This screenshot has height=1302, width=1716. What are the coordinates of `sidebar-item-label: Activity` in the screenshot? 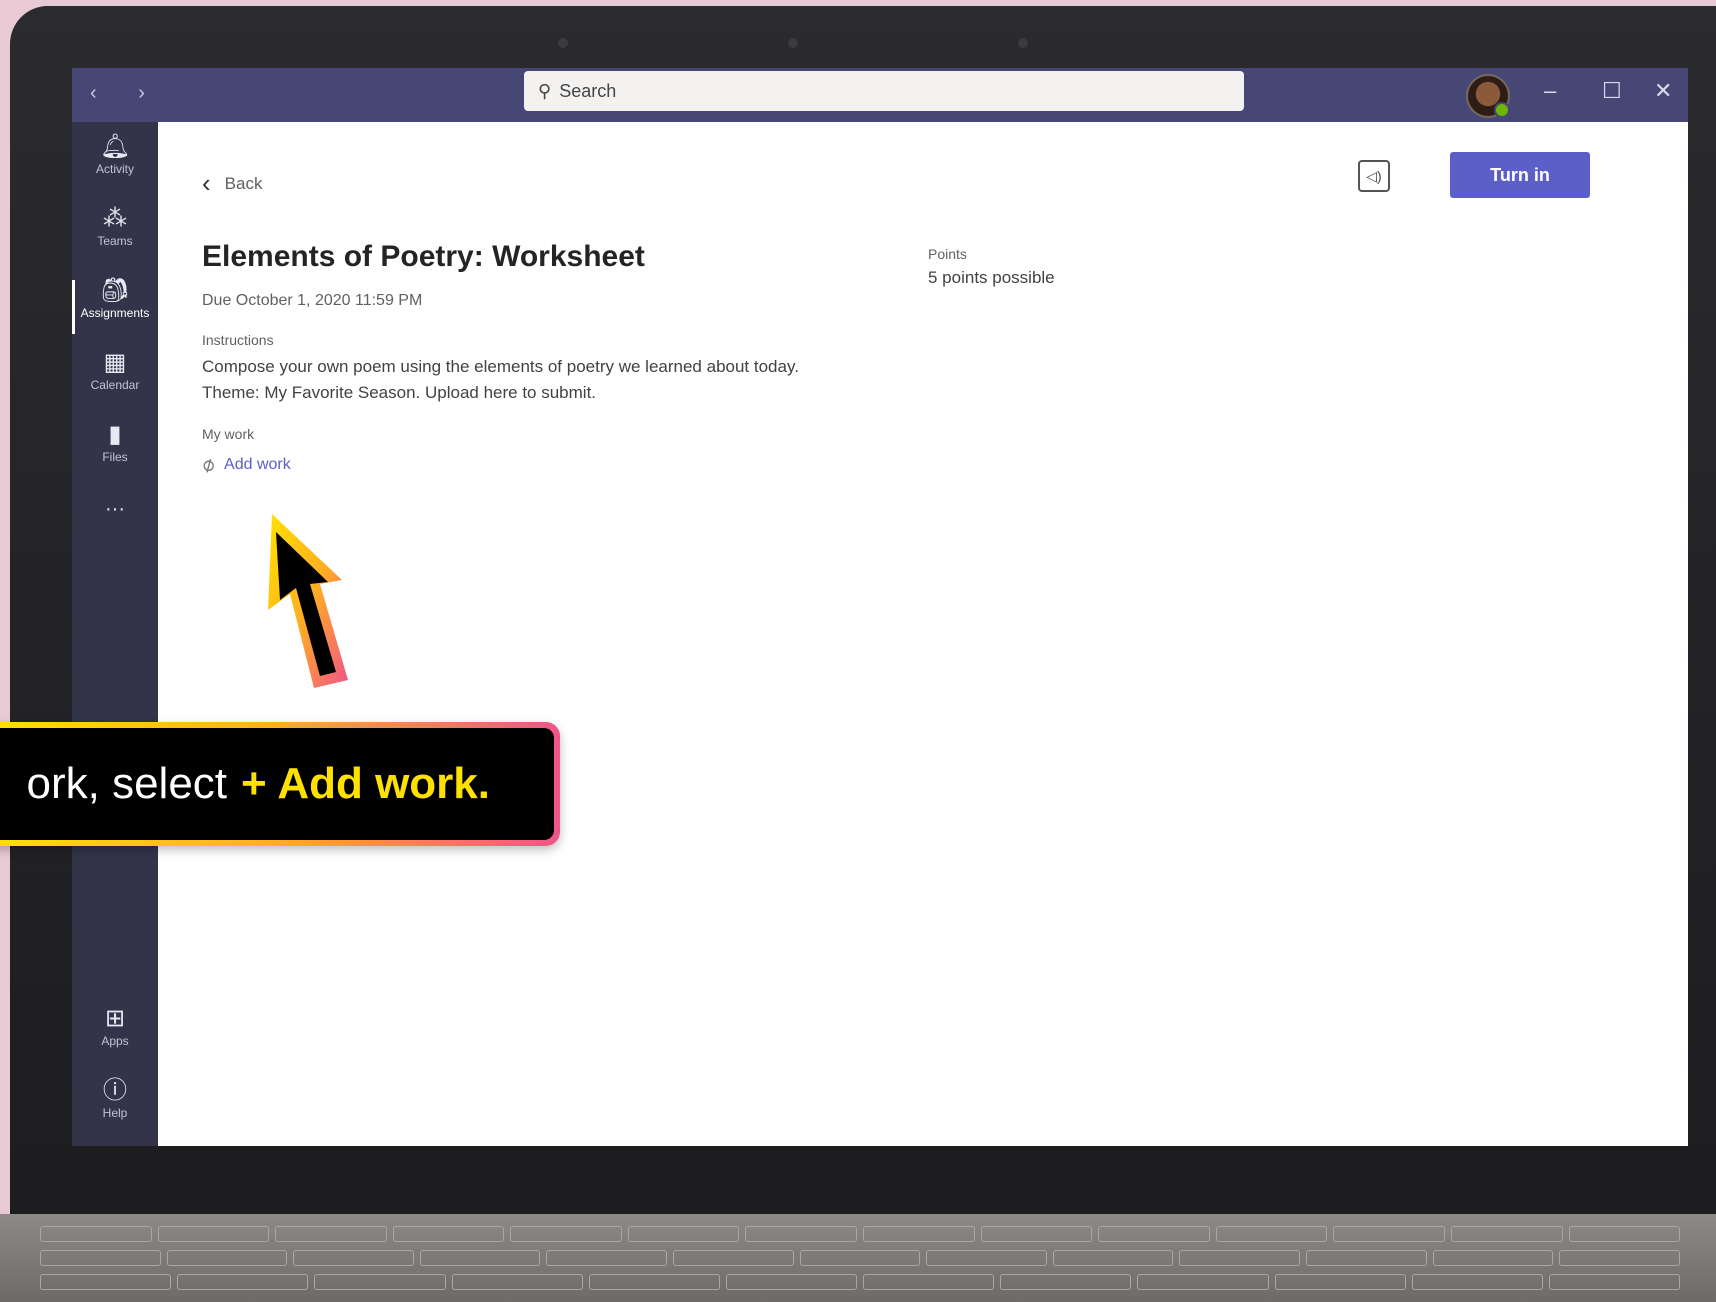 It's located at (114, 169).